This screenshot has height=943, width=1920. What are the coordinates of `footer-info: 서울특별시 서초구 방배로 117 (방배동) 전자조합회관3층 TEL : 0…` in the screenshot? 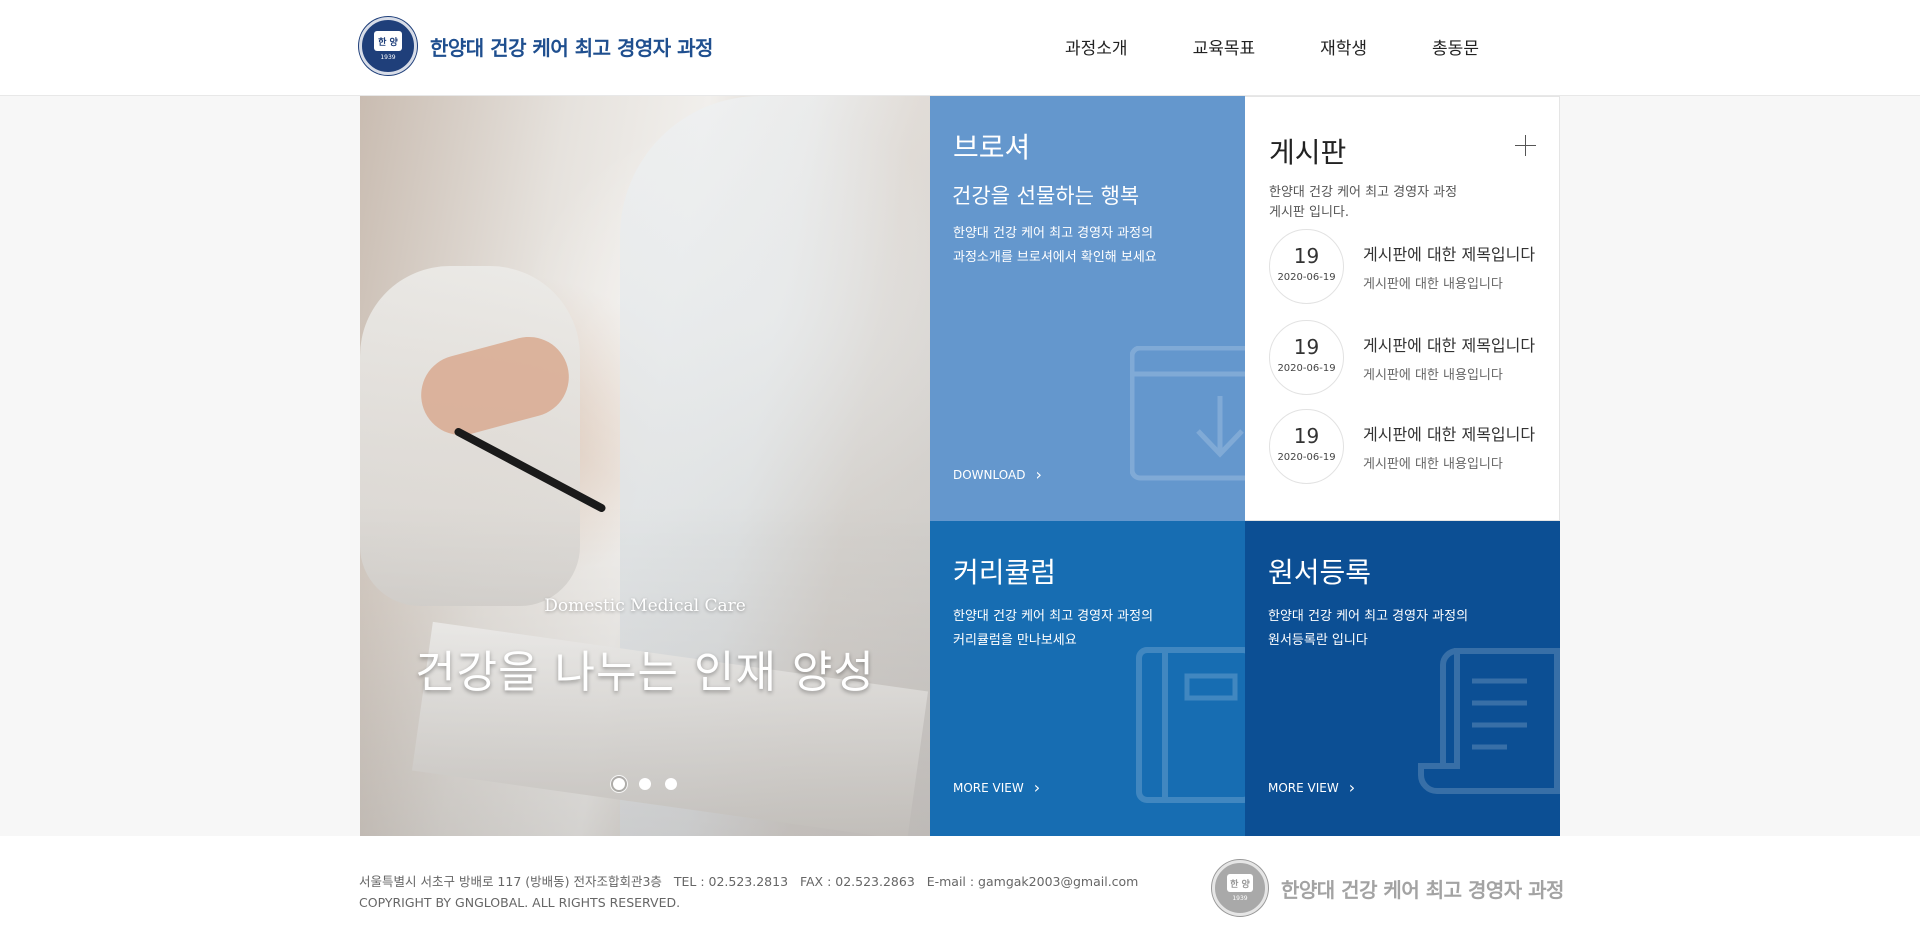 It's located at (748, 892).